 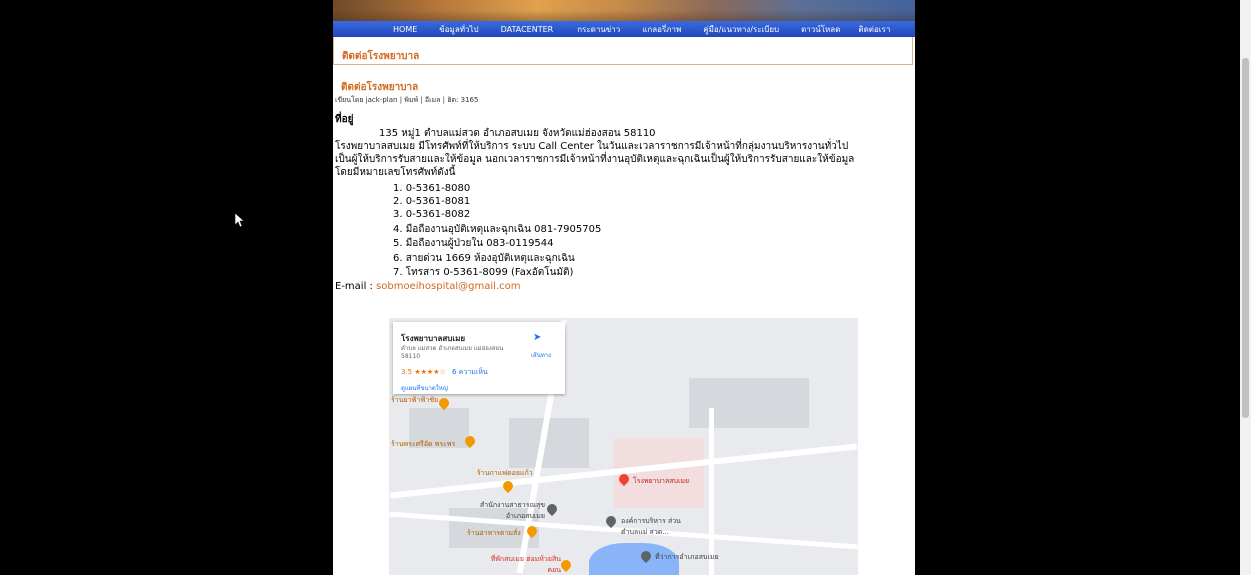 What do you see at coordinates (741, 29) in the screenshot?
I see `nav-manuals: คู่มือ/แนวทาง/ระเบียบ` at bounding box center [741, 29].